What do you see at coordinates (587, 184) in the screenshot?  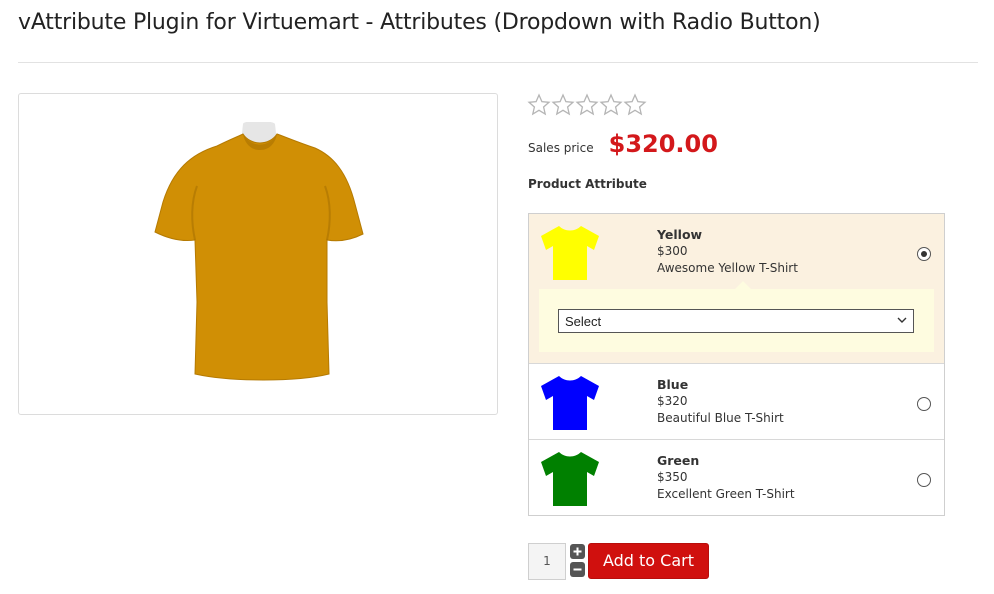 I see `product-attribute-heading: Product Attribute` at bounding box center [587, 184].